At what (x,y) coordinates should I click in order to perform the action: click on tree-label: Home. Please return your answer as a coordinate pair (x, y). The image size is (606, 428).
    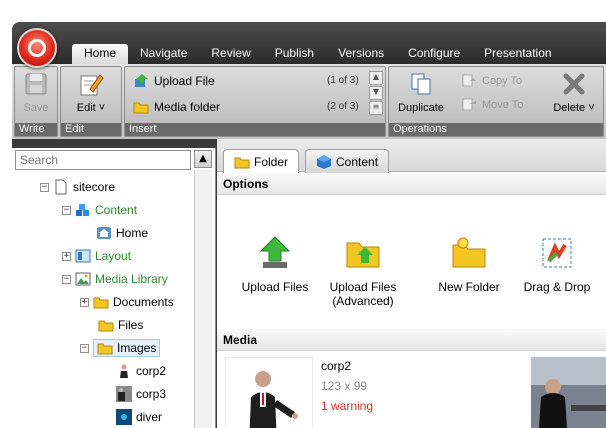
    Looking at the image, I should click on (132, 233).